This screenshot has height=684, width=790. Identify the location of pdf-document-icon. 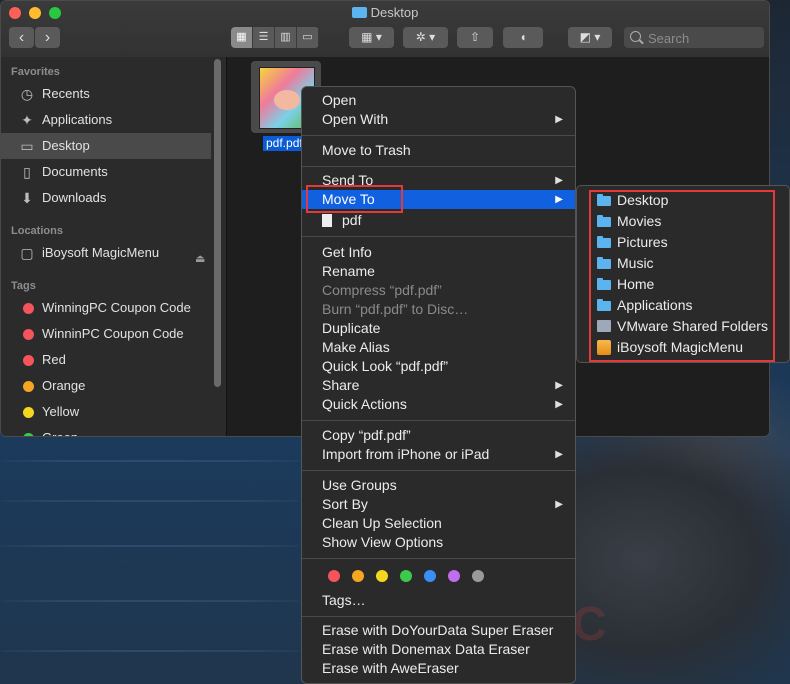
(327, 220).